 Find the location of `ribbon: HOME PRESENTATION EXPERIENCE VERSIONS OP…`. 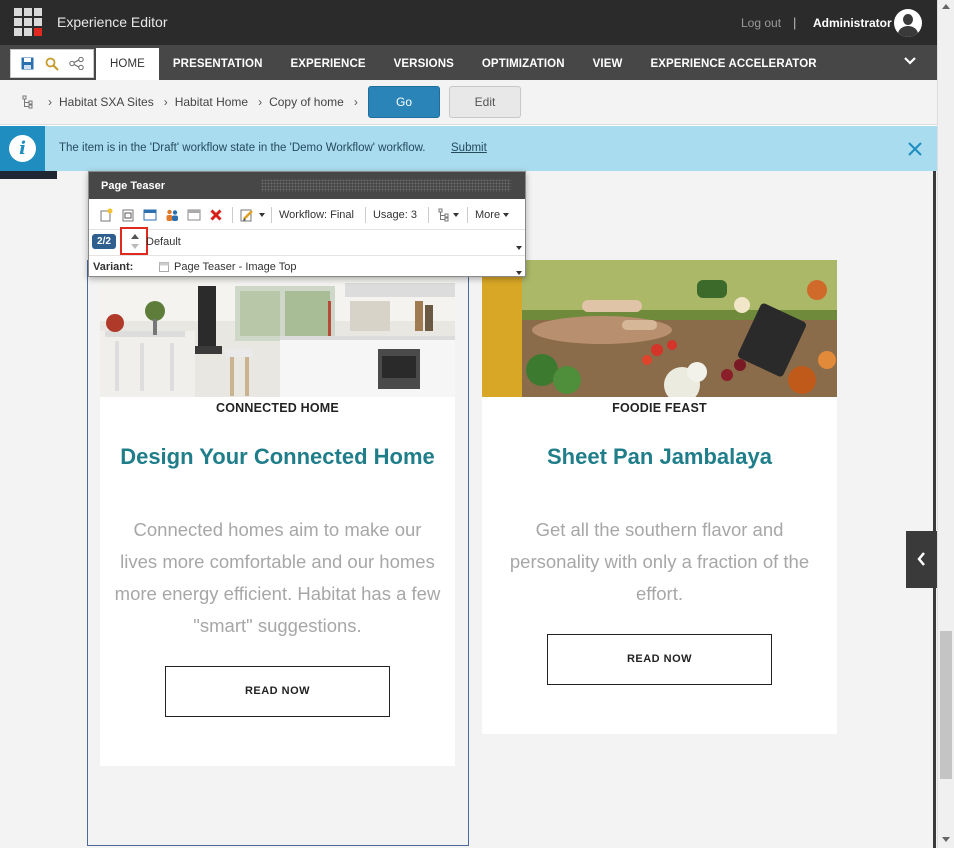

ribbon: HOME PRESENTATION EXPERIENCE VERSIONS OP… is located at coordinates (468, 62).